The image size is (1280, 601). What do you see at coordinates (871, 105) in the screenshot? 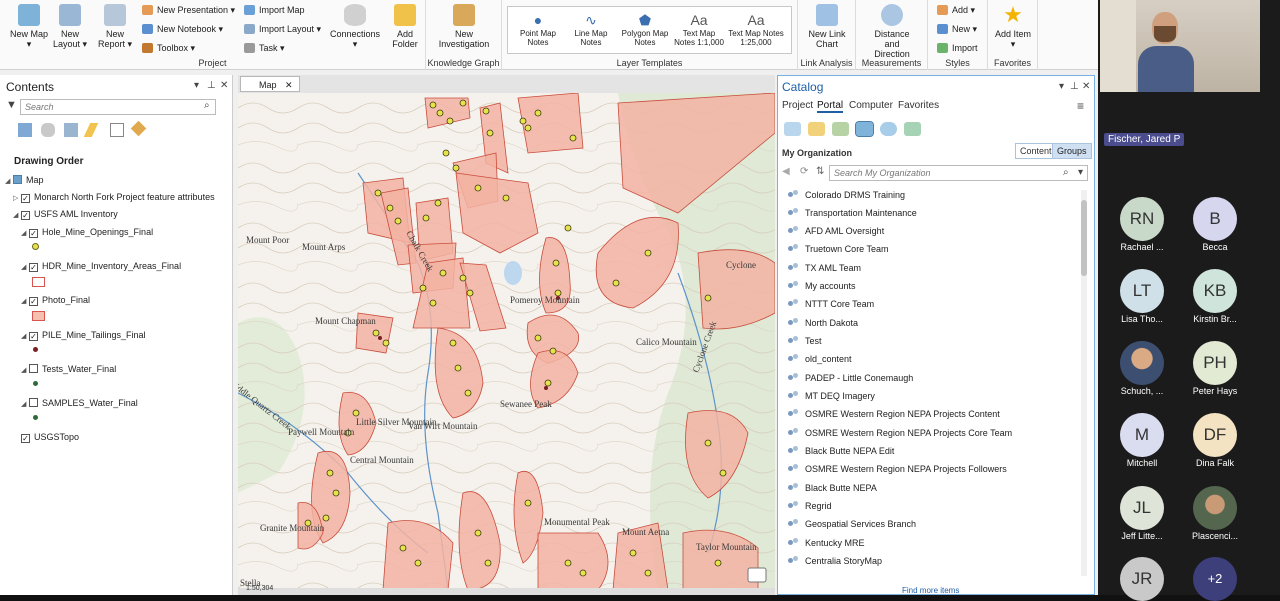
I see `tab-computer: Computer` at bounding box center [871, 105].